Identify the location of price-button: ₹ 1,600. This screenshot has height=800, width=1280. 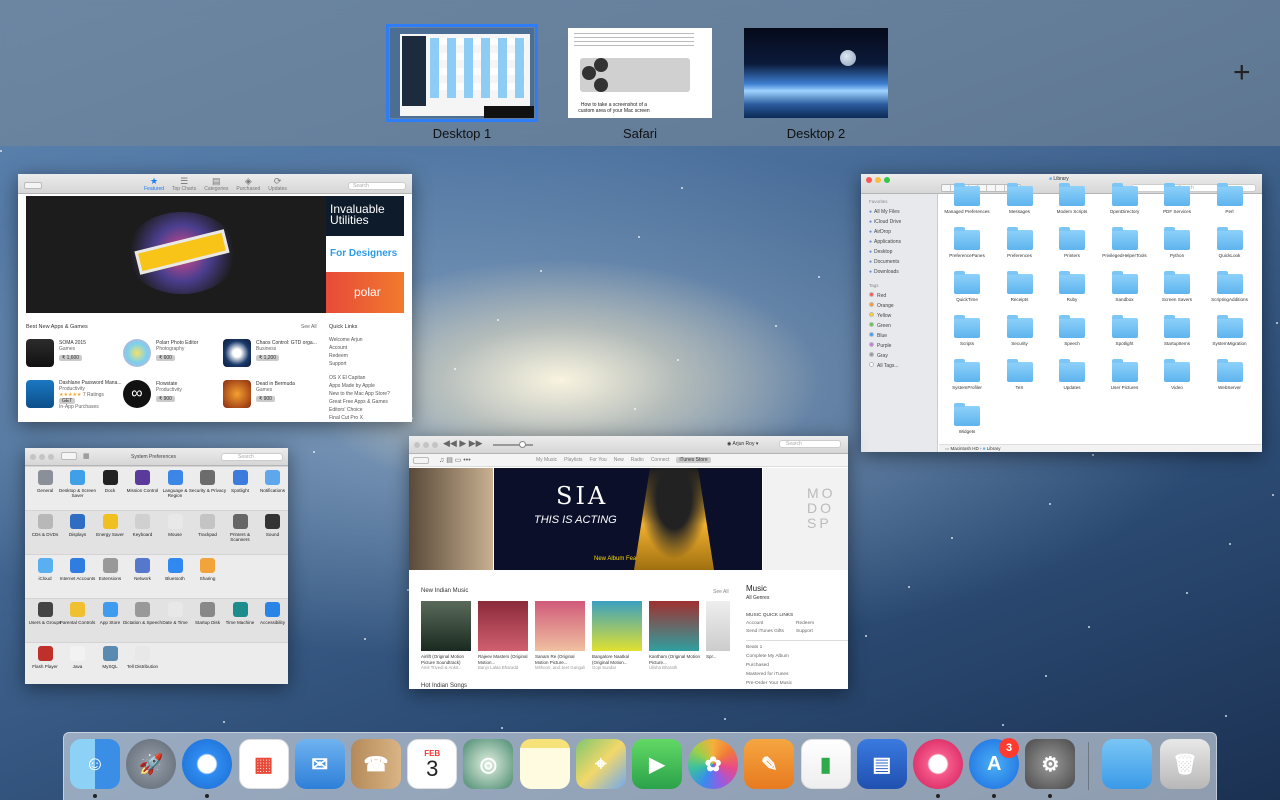
(71, 358).